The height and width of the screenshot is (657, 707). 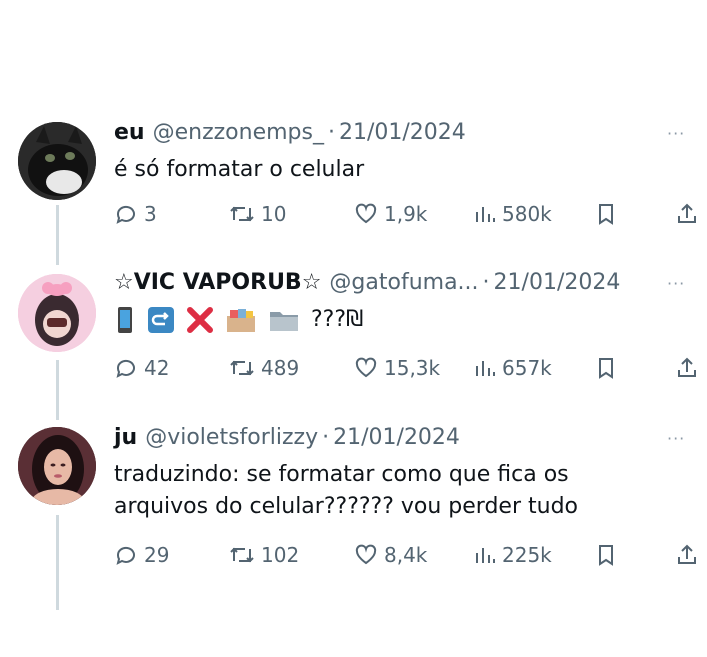 I want to click on like-button: 15,3k, so click(x=397, y=368).